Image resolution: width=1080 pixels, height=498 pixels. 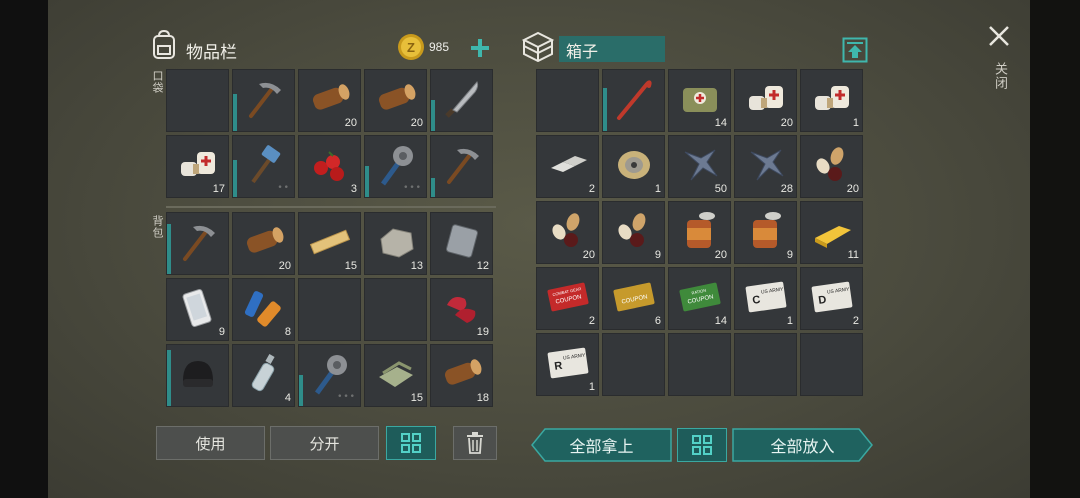 What do you see at coordinates (218, 189) in the screenshot?
I see `item-count: 17` at bounding box center [218, 189].